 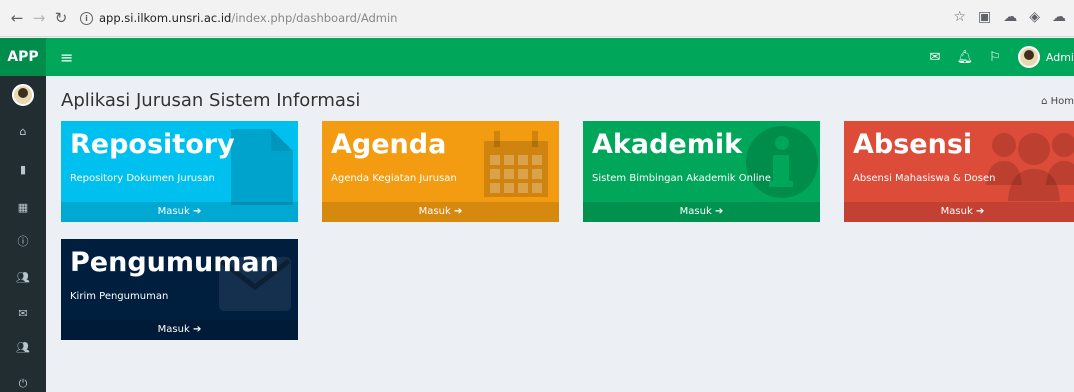 I want to click on menu-toggle-icon: ≡, so click(x=66, y=57).